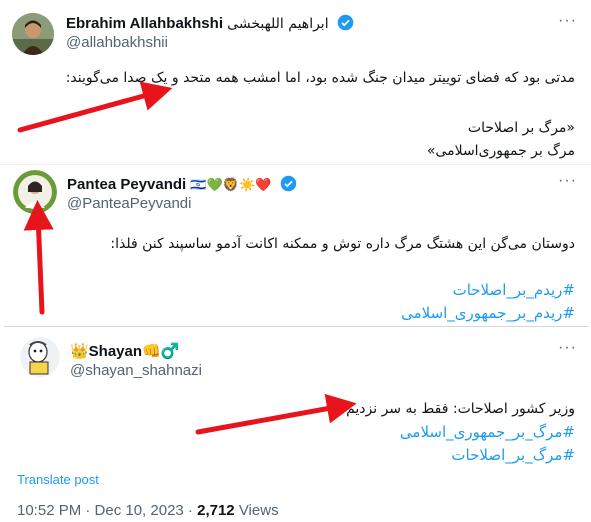  I want to click on post-metadata: 10:52 PM · Dec 10, 2023 · 2,712 Views, so click(148, 510).